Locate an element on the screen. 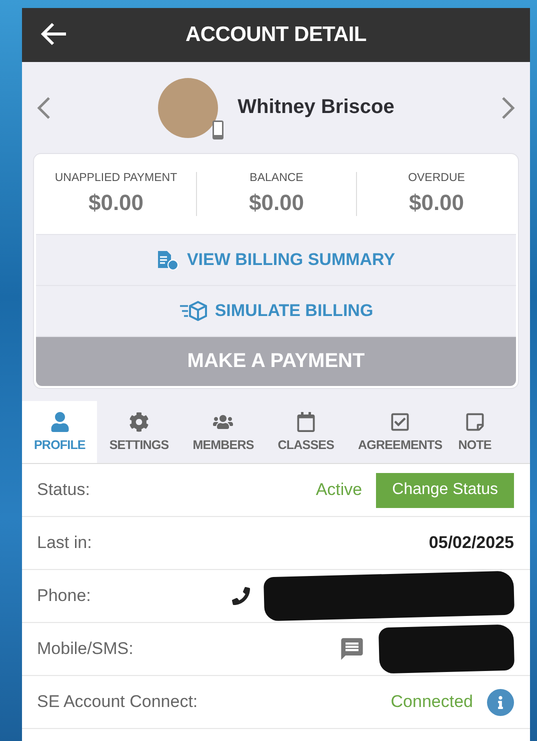 This screenshot has height=741, width=537. change-status-button: Change Status is located at coordinates (445, 490).